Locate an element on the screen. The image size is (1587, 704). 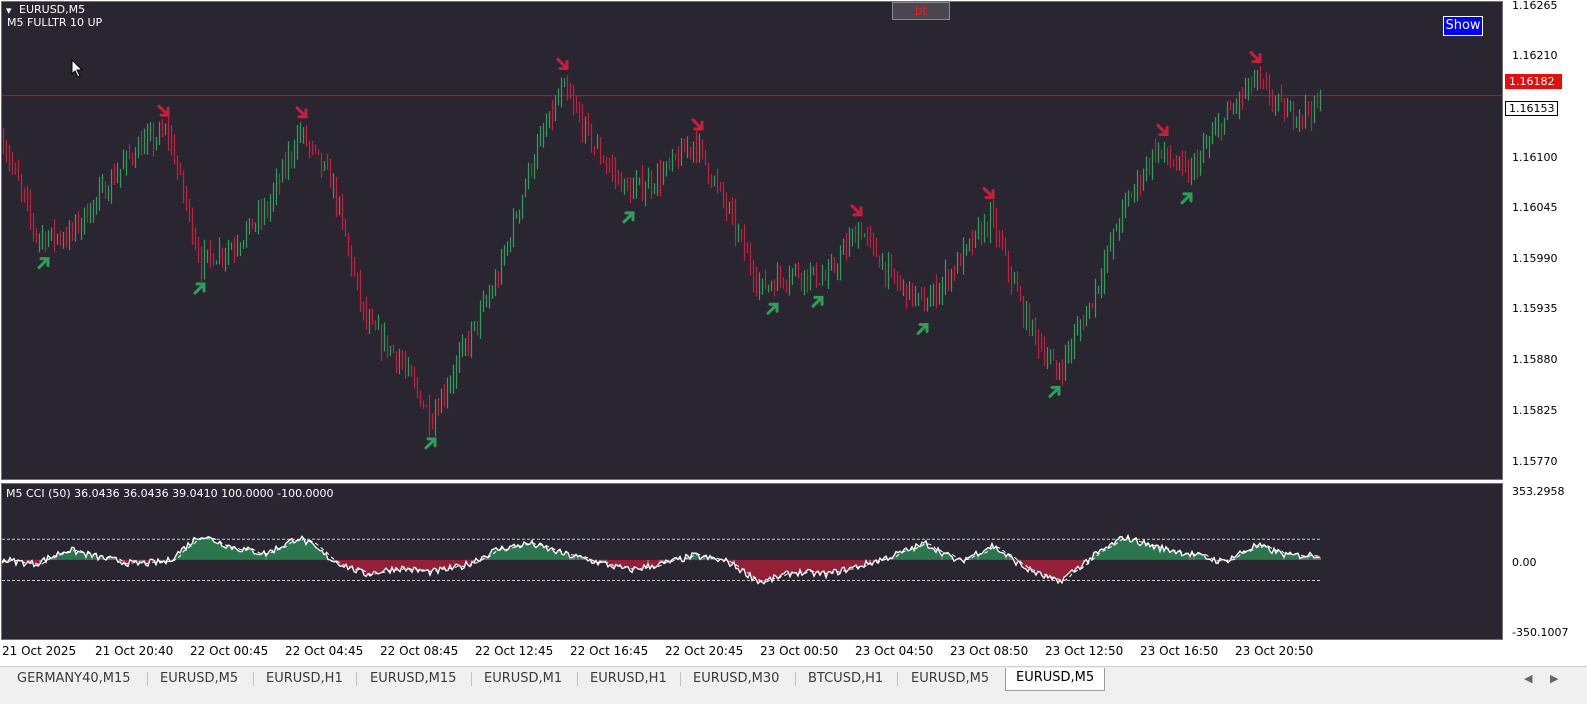
cci-max-label: 353.2958 is located at coordinates (1538, 491).